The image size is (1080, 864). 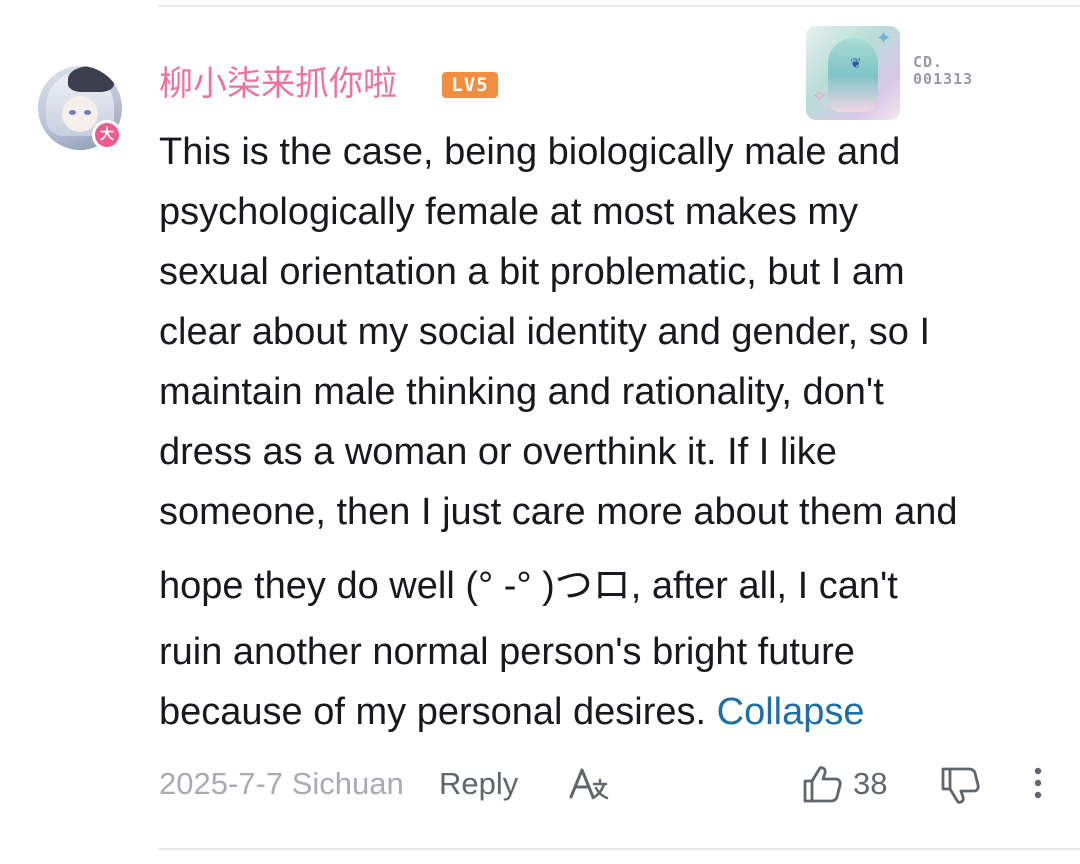 I want to click on decoration-card-code: CD. 001313, so click(x=943, y=70).